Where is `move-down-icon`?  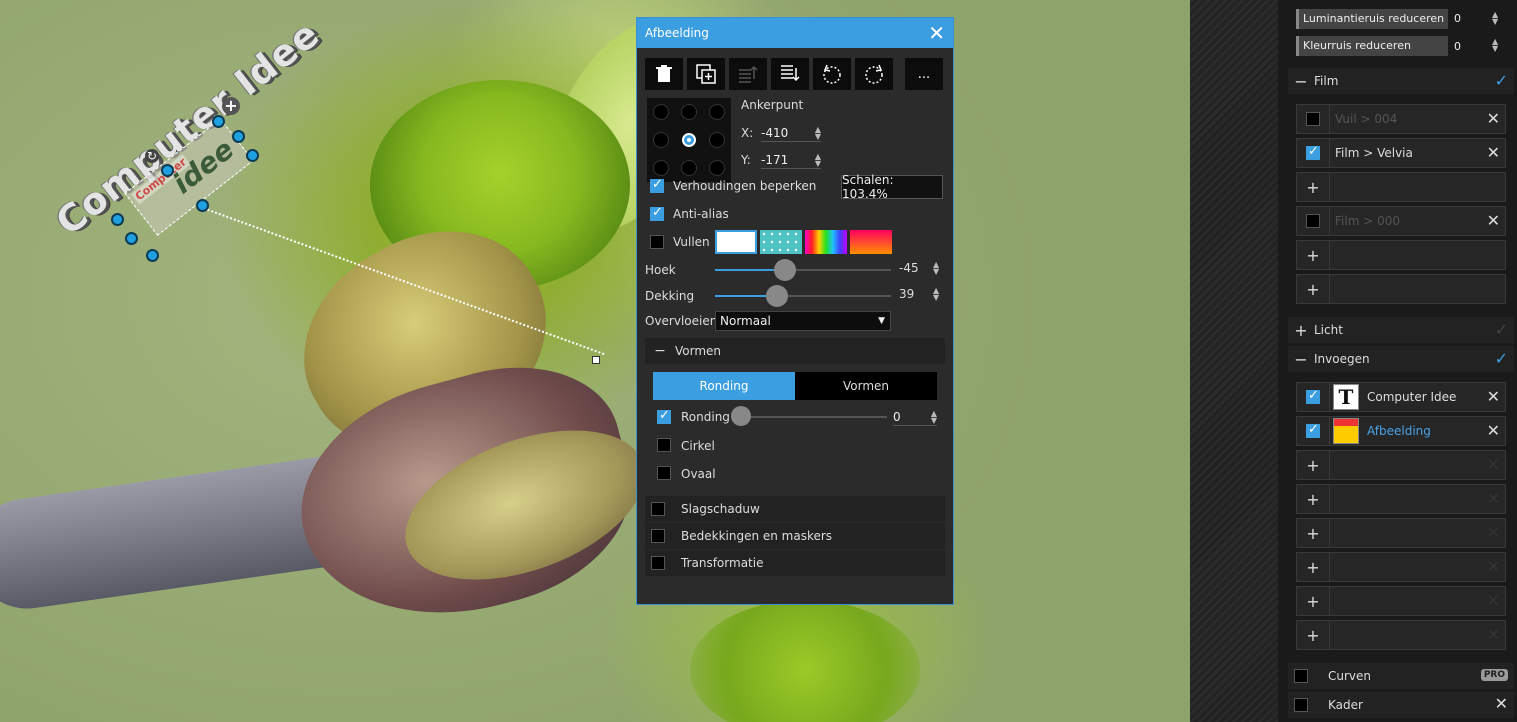 move-down-icon is located at coordinates (790, 74).